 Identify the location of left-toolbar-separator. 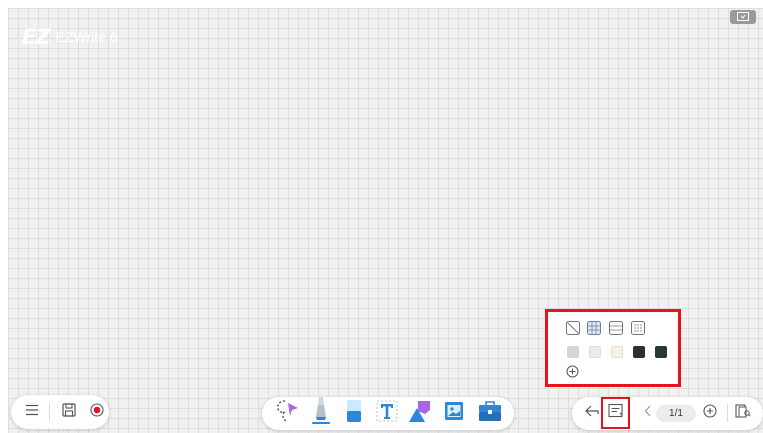
(49, 412).